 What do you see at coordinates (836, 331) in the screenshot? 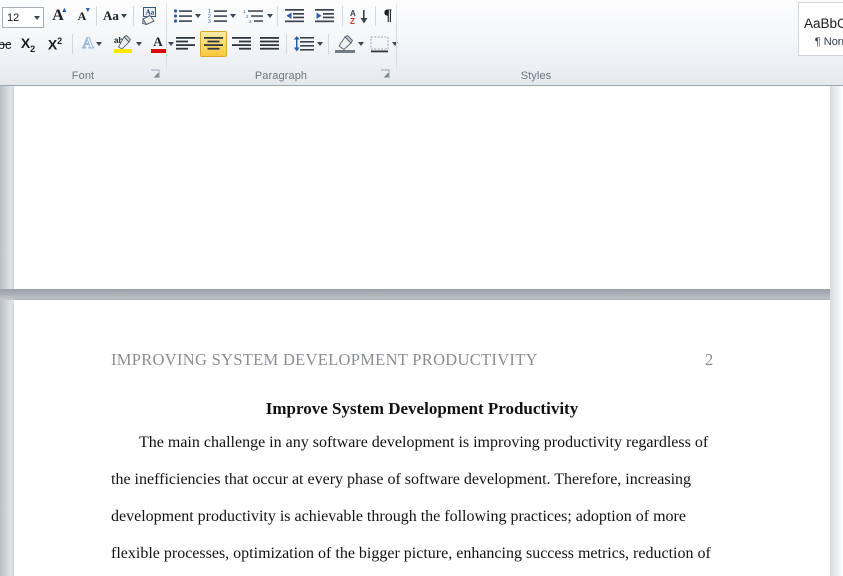
I see `workspace-right-edge` at bounding box center [836, 331].